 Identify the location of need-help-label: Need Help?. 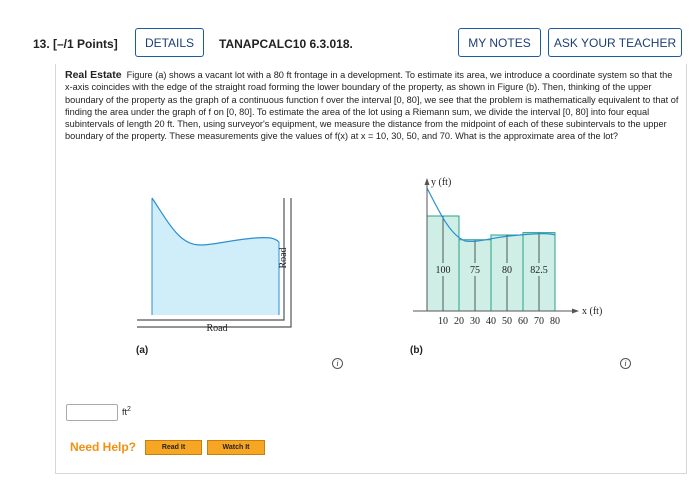
(103, 447).